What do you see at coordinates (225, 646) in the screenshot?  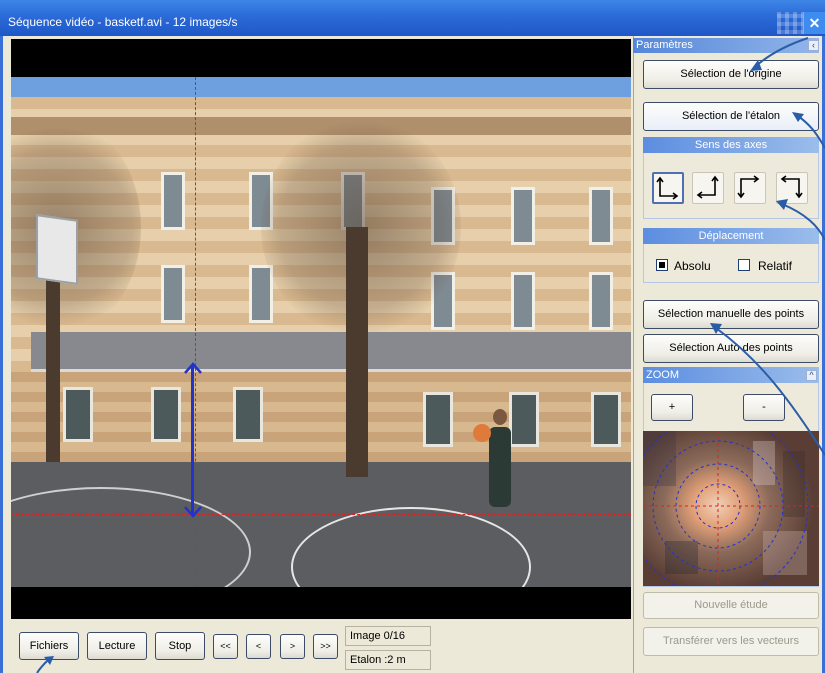 I see `first-frame-button: <<` at bounding box center [225, 646].